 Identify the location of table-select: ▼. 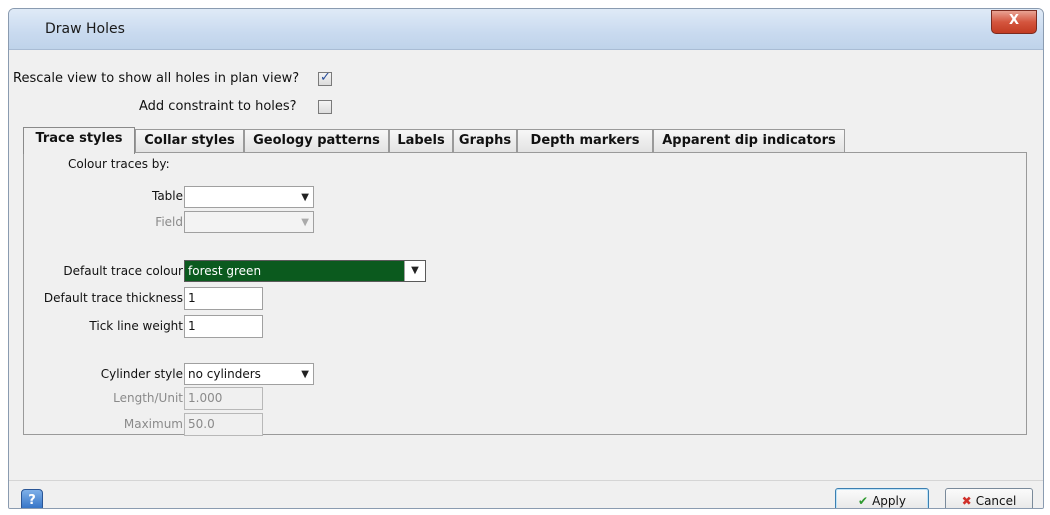
(249, 197).